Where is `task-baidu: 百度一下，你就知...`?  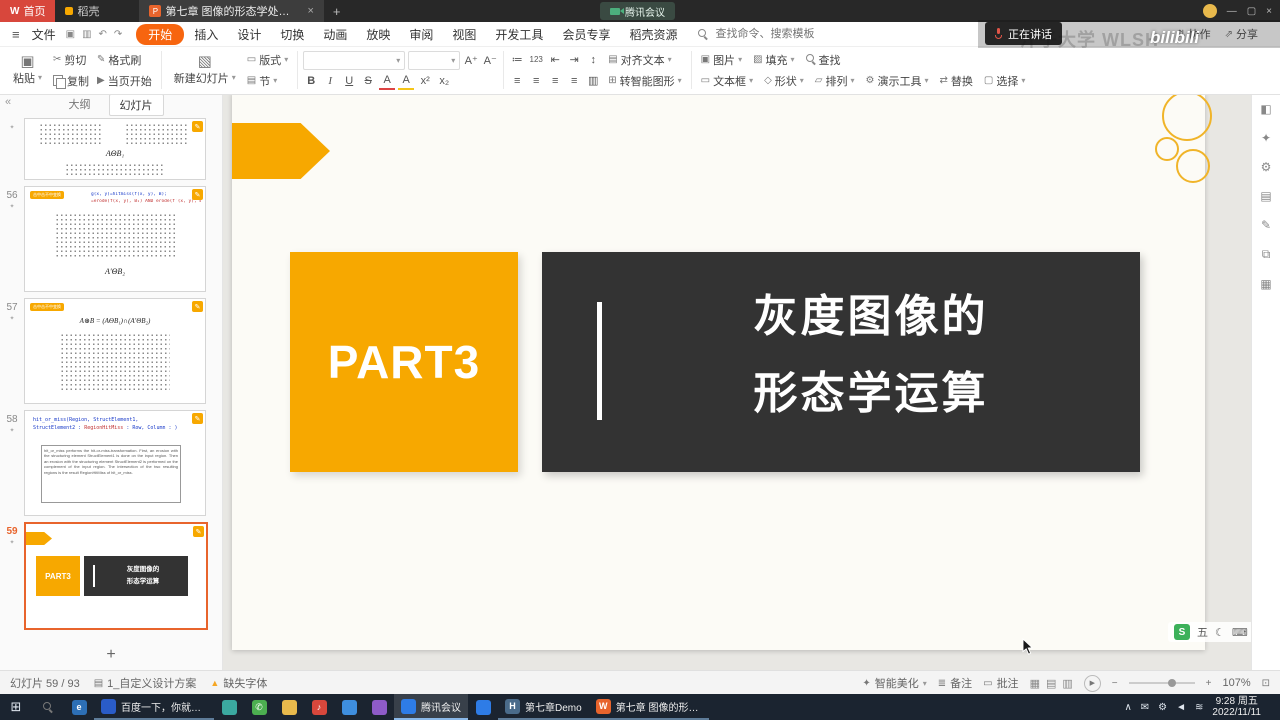
task-baidu: 百度一下，你就知... is located at coordinates (154, 707).